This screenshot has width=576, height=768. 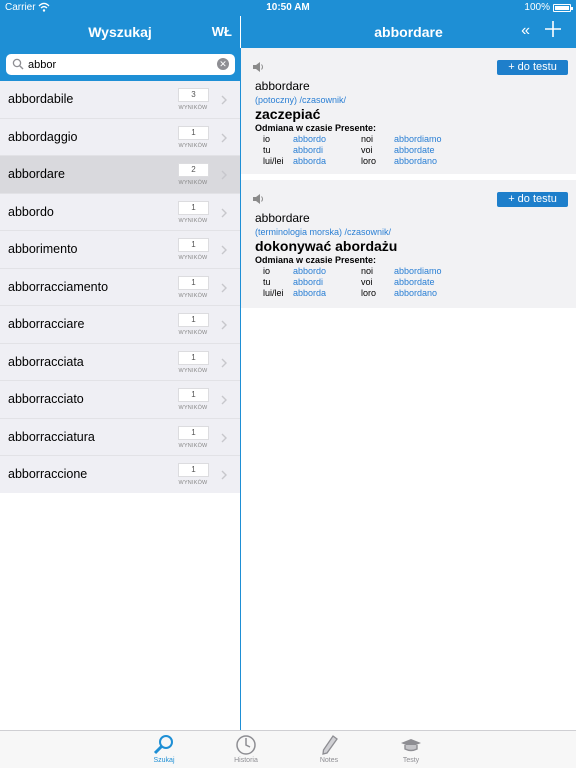 I want to click on list-item-word: abborraccione, so click(x=48, y=474).